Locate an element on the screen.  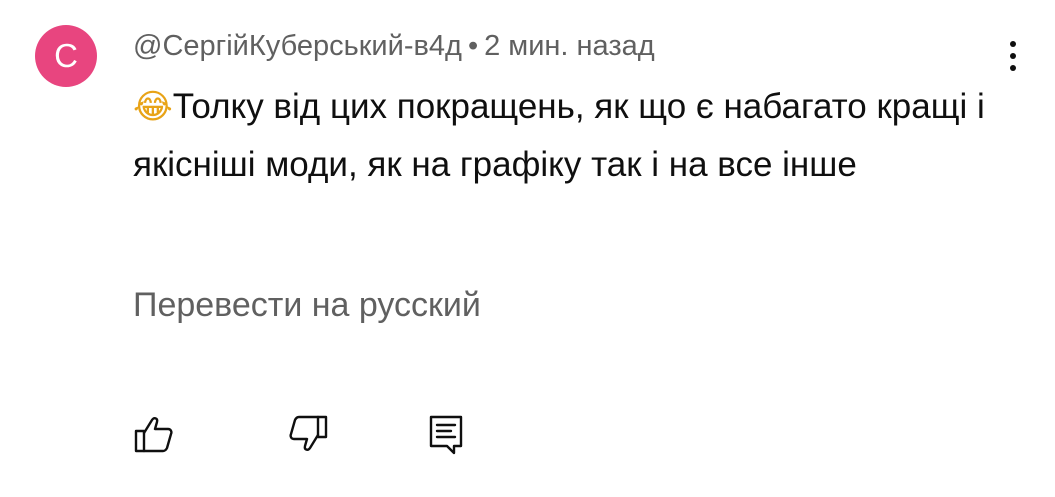
comment-timestamp: 2 мин. назад is located at coordinates (569, 46).